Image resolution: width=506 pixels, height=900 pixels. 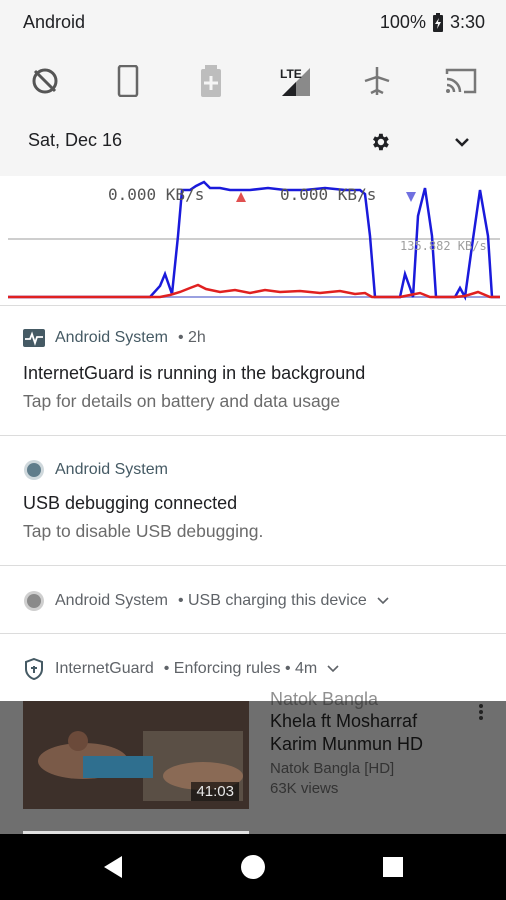 I want to click on status-bar: Android 100% 3:30, so click(x=253, y=23).